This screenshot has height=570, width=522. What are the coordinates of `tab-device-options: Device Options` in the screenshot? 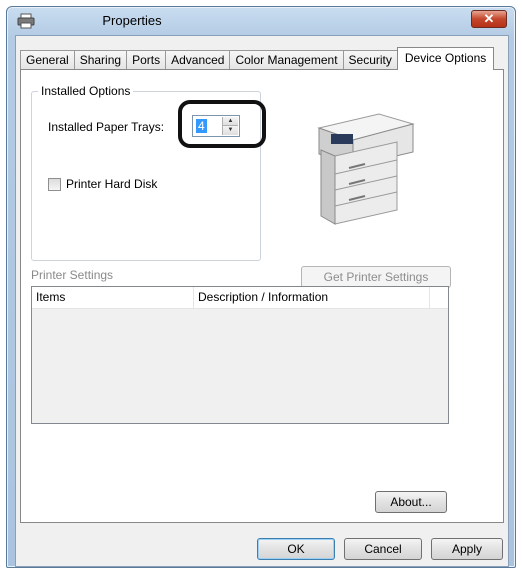 It's located at (445, 58).